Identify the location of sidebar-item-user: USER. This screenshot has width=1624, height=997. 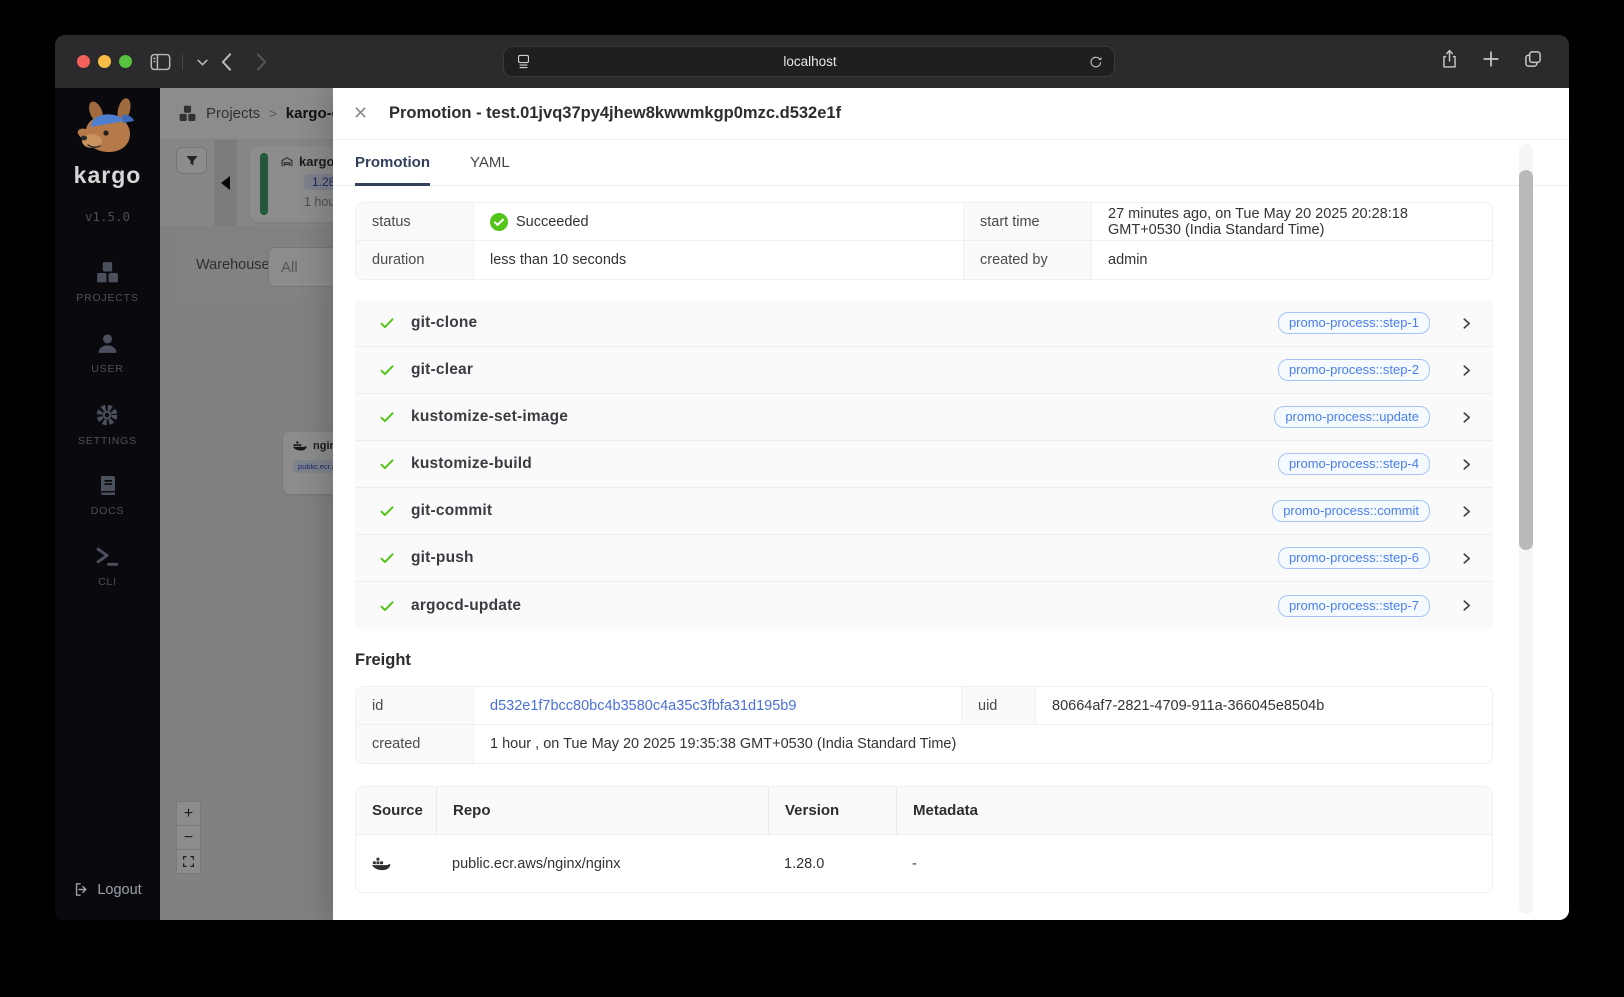
(107, 353).